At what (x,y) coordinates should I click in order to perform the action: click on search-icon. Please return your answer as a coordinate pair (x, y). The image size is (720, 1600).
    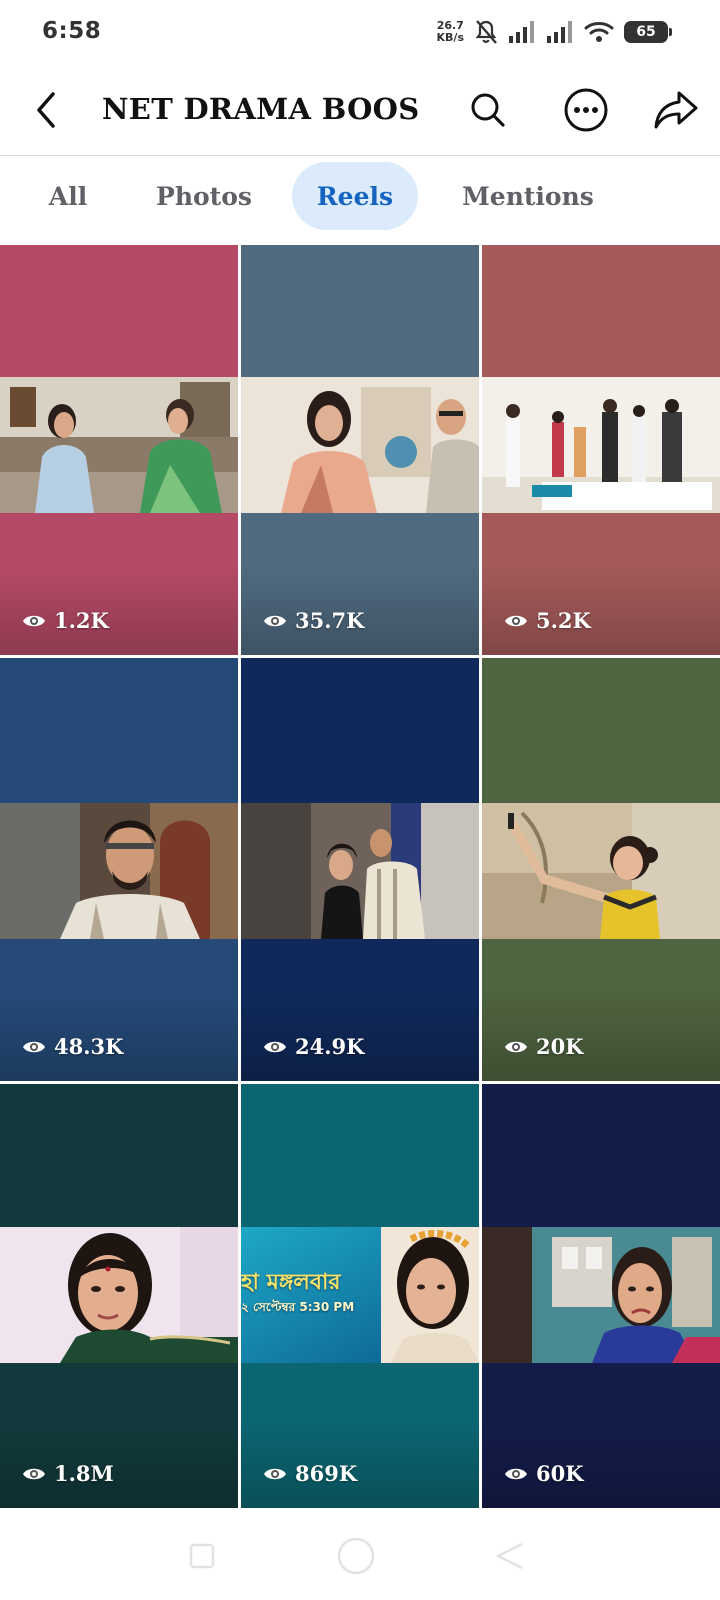
    Looking at the image, I should click on (488, 110).